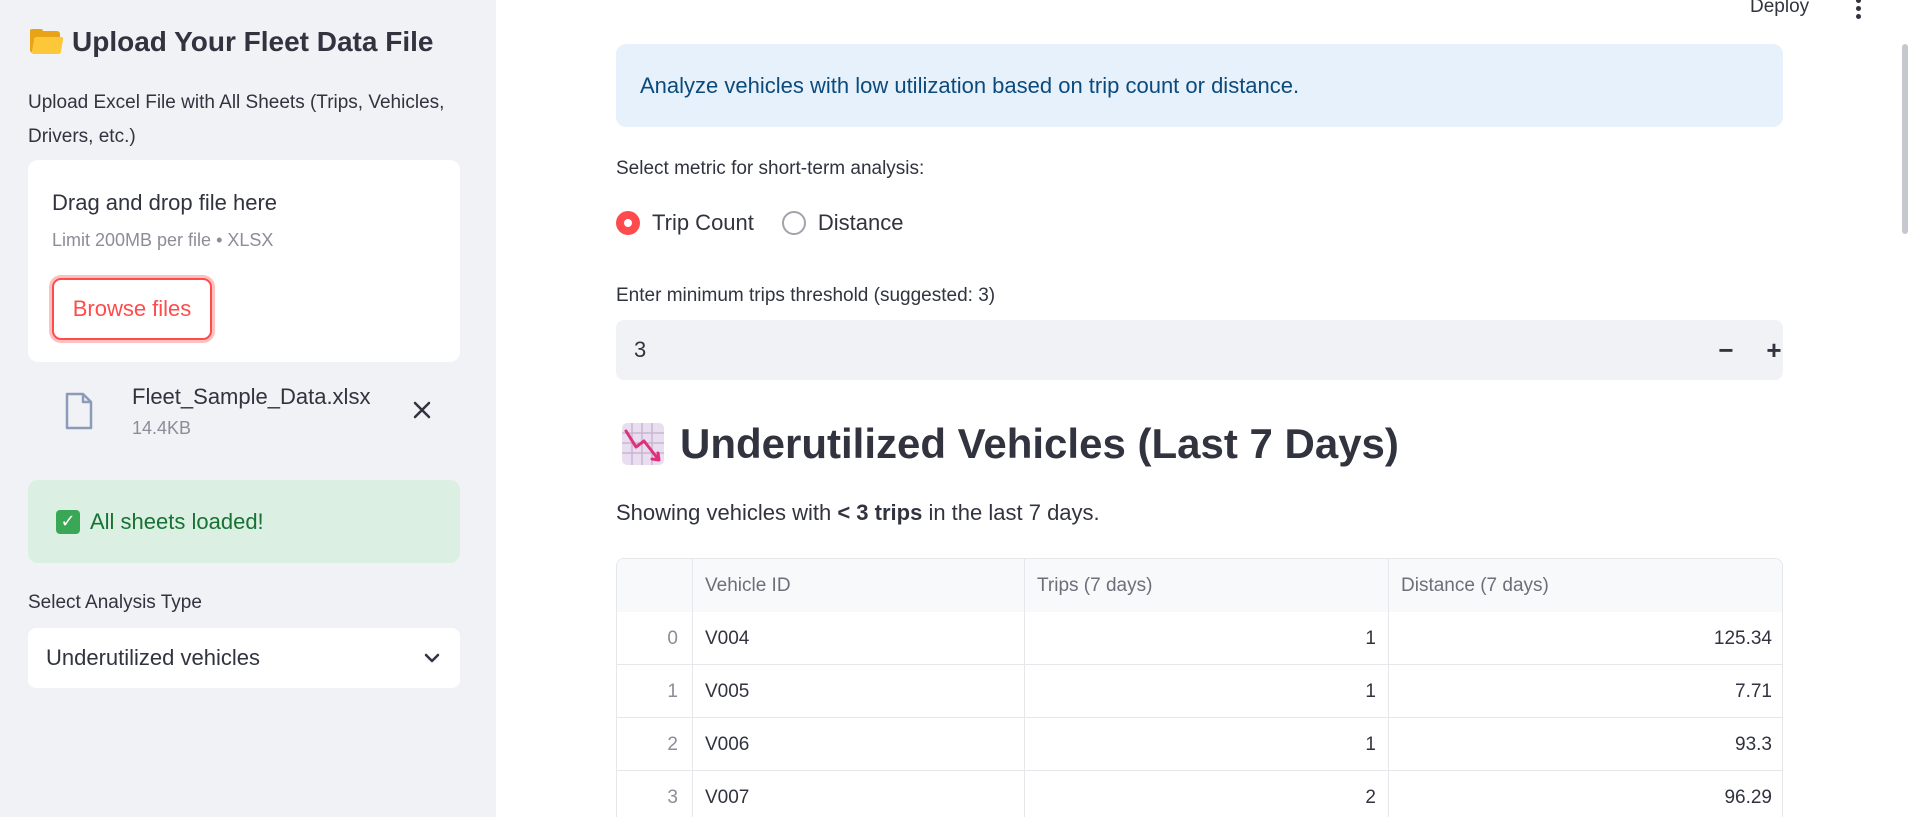 The width and height of the screenshot is (1911, 817). What do you see at coordinates (1726, 350) in the screenshot?
I see `decrement-button: −` at bounding box center [1726, 350].